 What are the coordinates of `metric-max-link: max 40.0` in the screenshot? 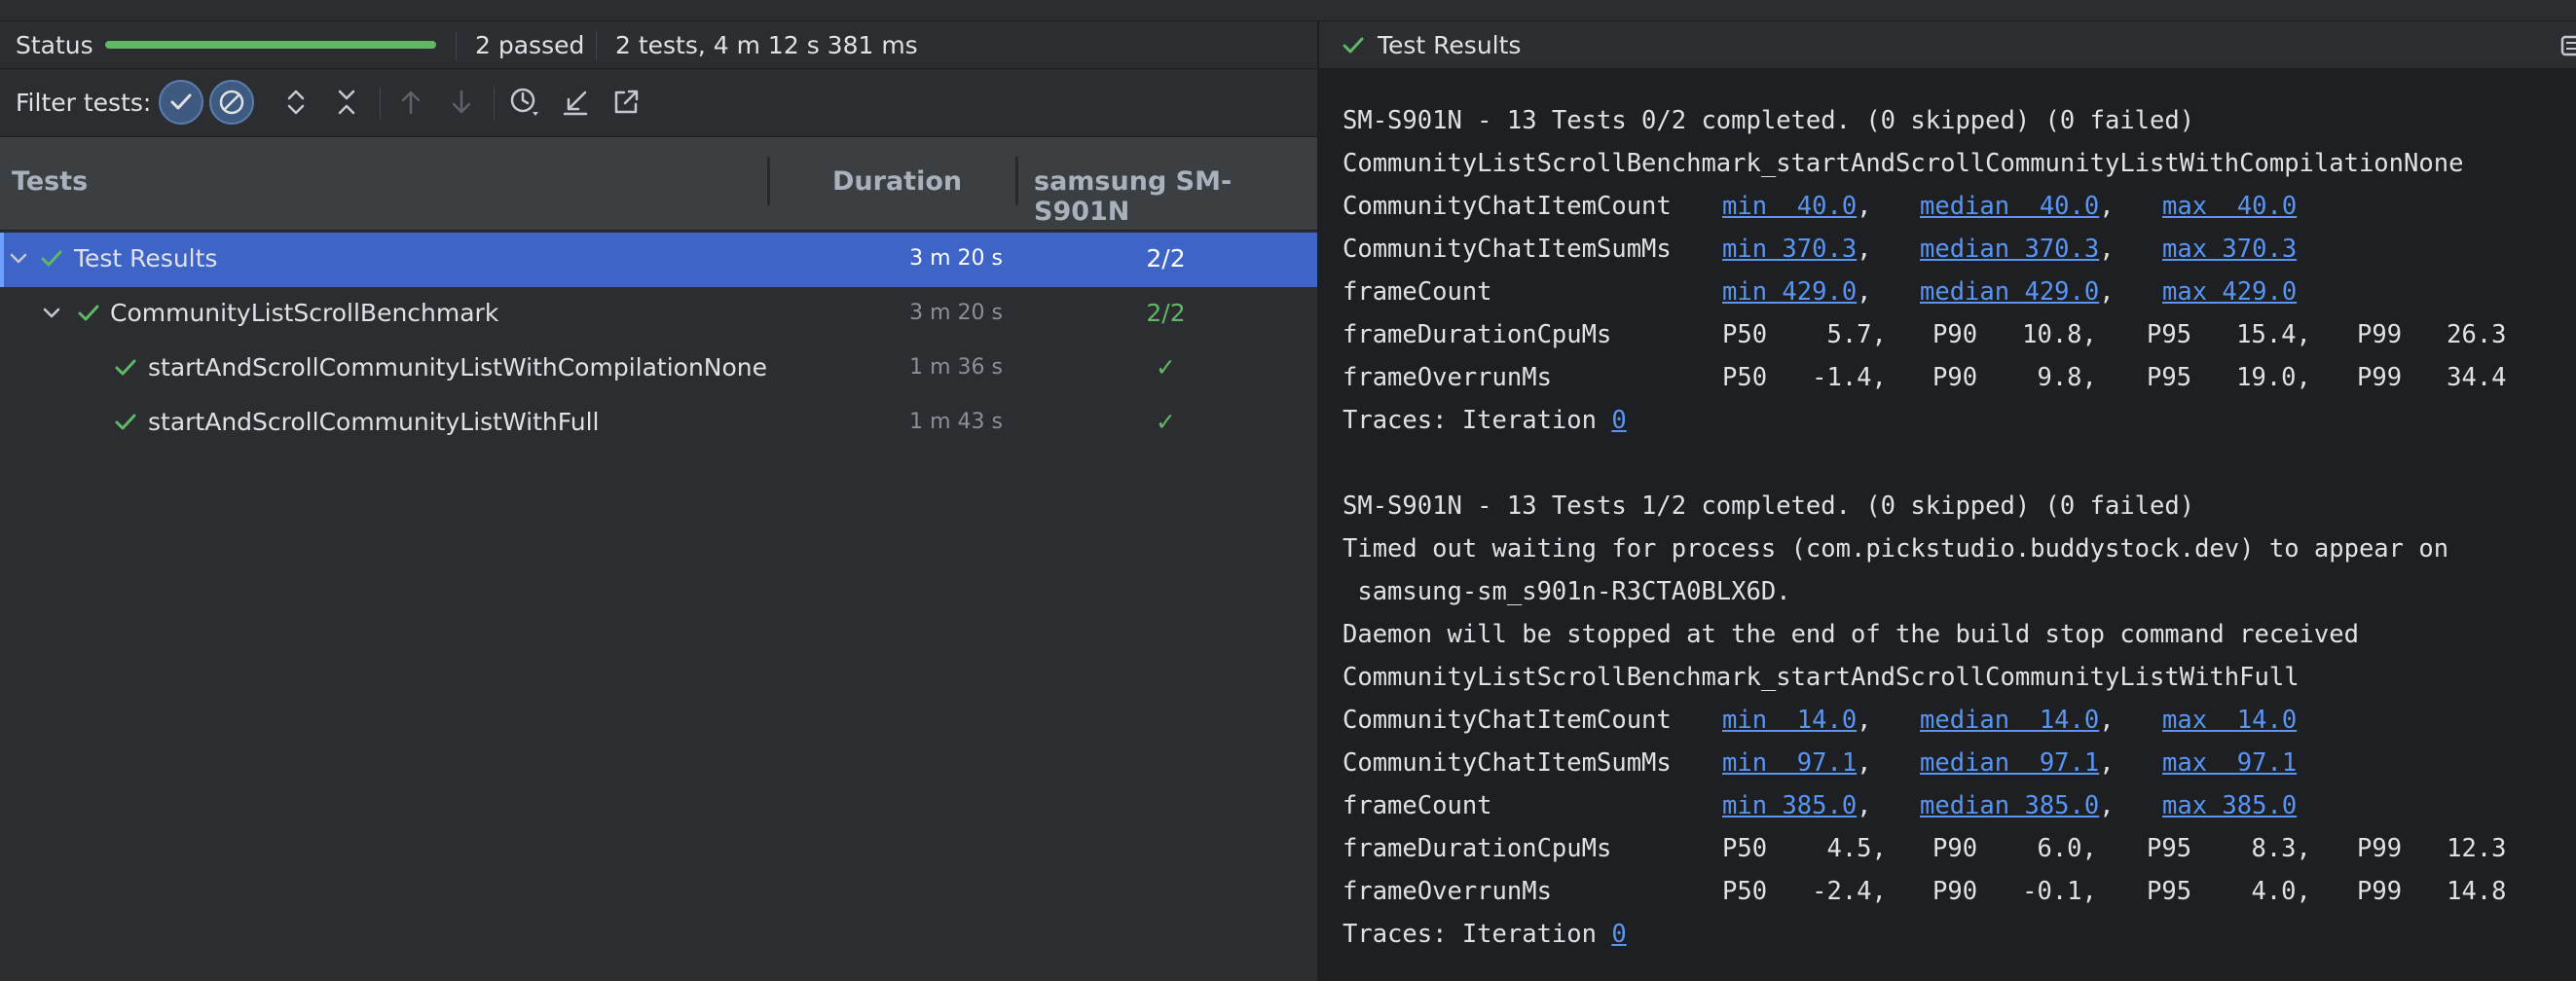 It's located at (2229, 206).